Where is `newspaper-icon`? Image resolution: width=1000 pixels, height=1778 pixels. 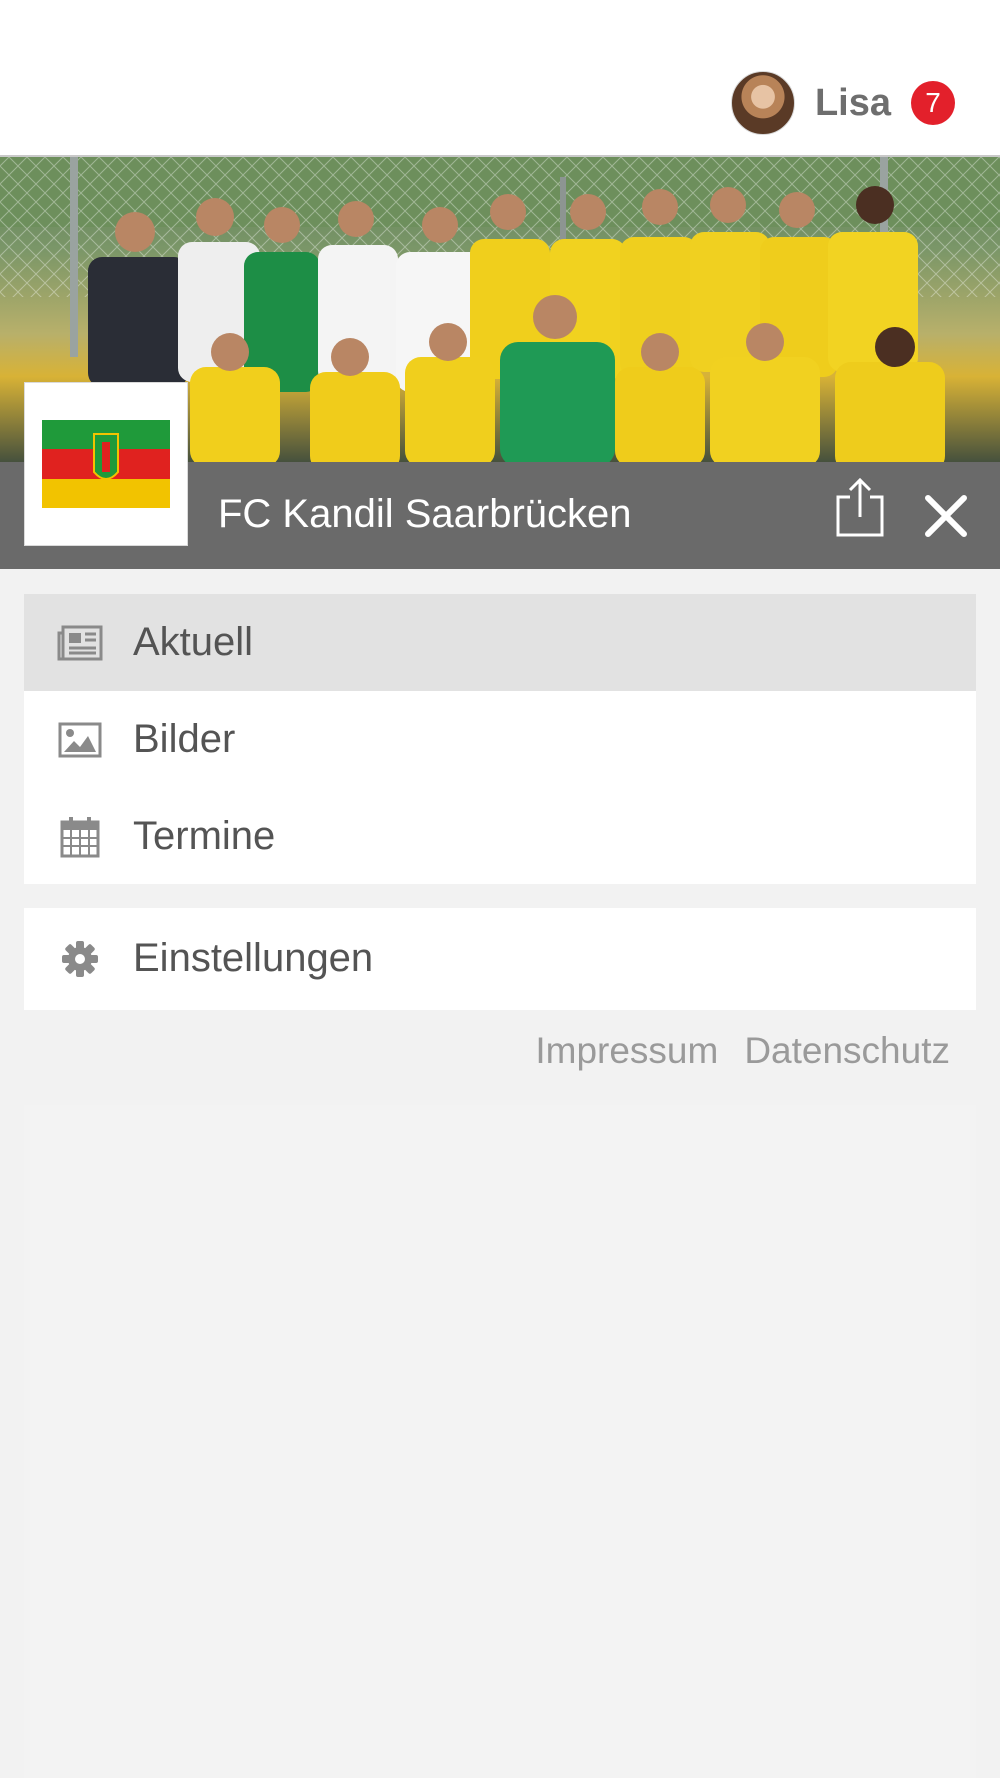 newspaper-icon is located at coordinates (80, 643).